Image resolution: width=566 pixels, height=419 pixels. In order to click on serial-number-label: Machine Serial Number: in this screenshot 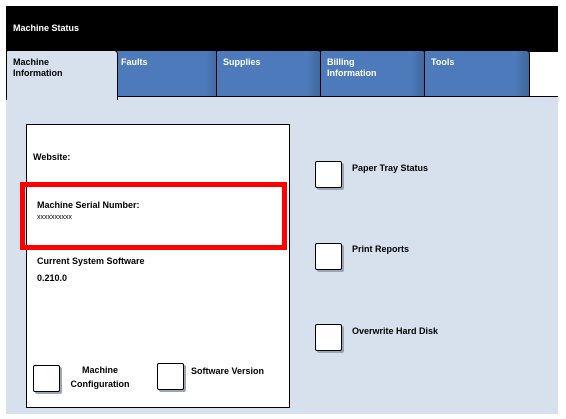, I will do `click(88, 205)`.